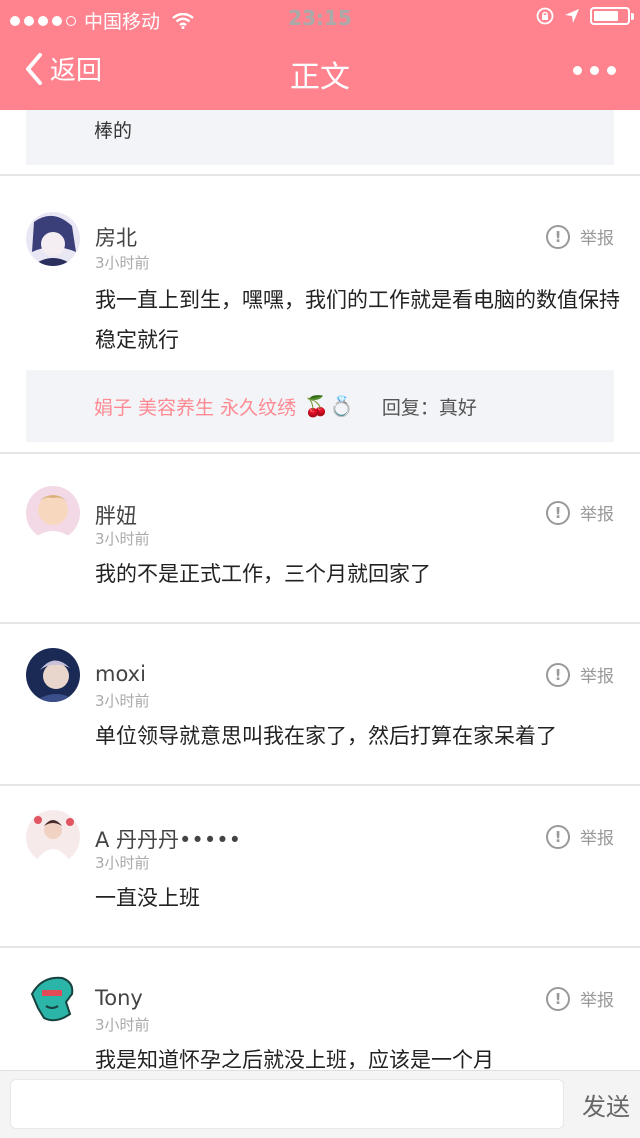 Image resolution: width=640 pixels, height=1138 pixels. Describe the element at coordinates (320, 704) in the screenshot. I see `comment-item: moxi 3小时前 ! 举报 单位领导就意思叫我在家了，然后打算在家呆着了` at that location.